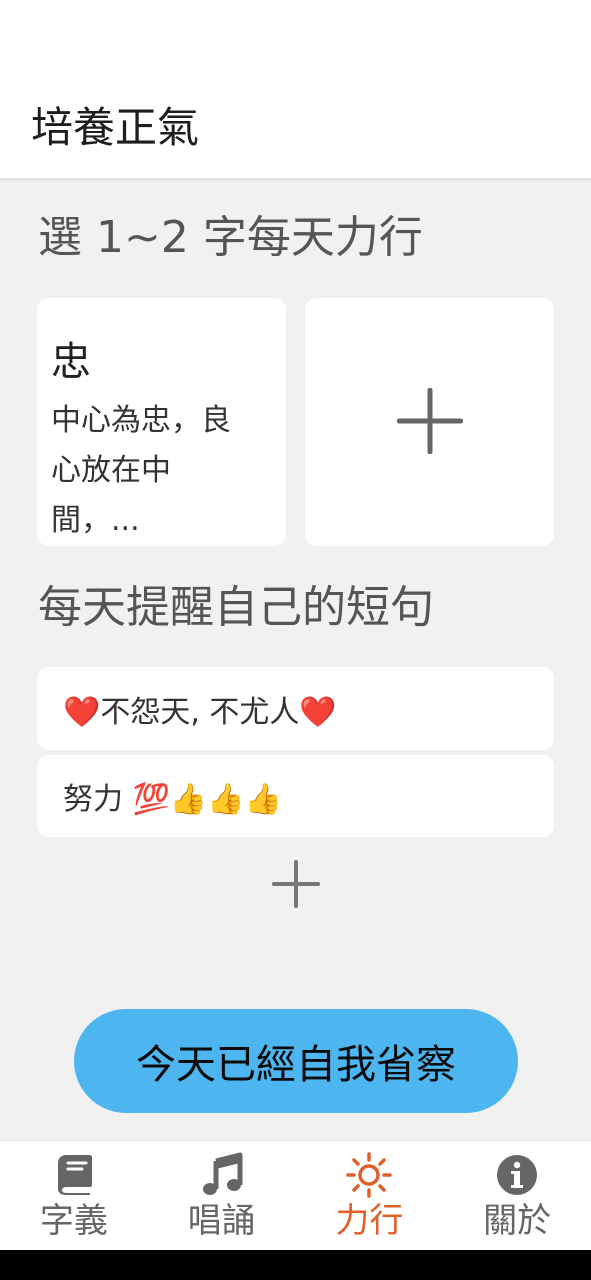 The height and width of the screenshot is (1280, 591). Describe the element at coordinates (74, 1175) in the screenshot. I see `book-icon` at that location.